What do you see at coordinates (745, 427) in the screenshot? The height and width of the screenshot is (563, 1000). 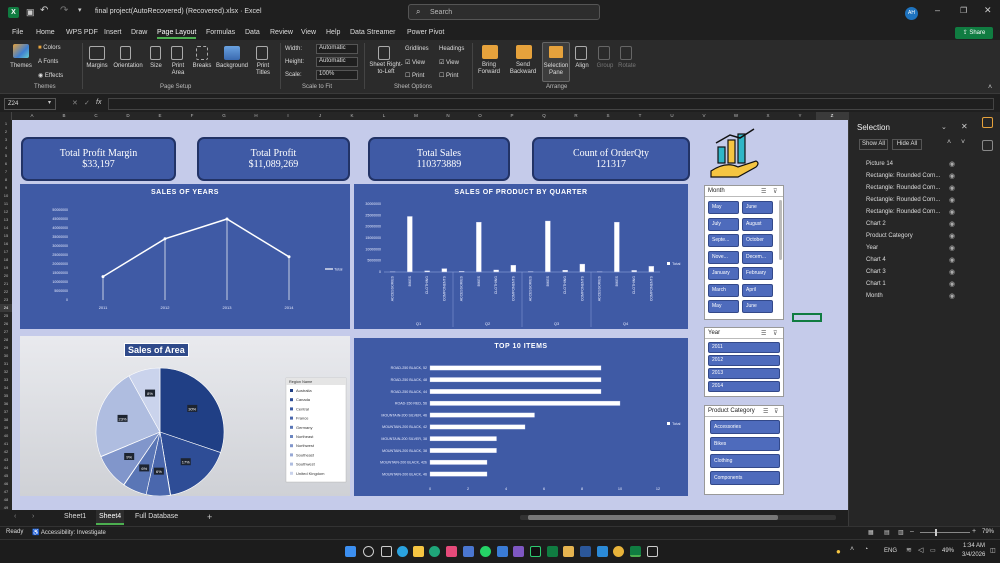 I see `slicer-item-category: Accessories` at bounding box center [745, 427].